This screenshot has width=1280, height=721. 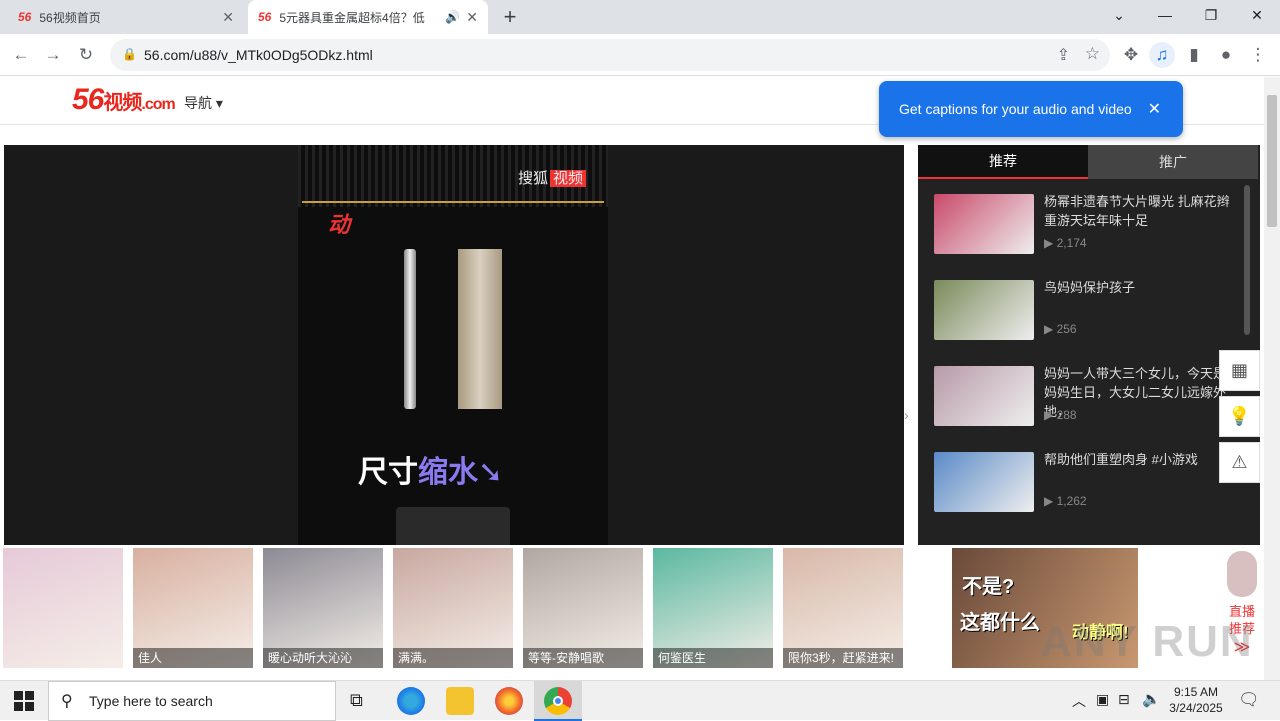 What do you see at coordinates (356, 700) in the screenshot?
I see `task-view-icon: ⧉` at bounding box center [356, 700].